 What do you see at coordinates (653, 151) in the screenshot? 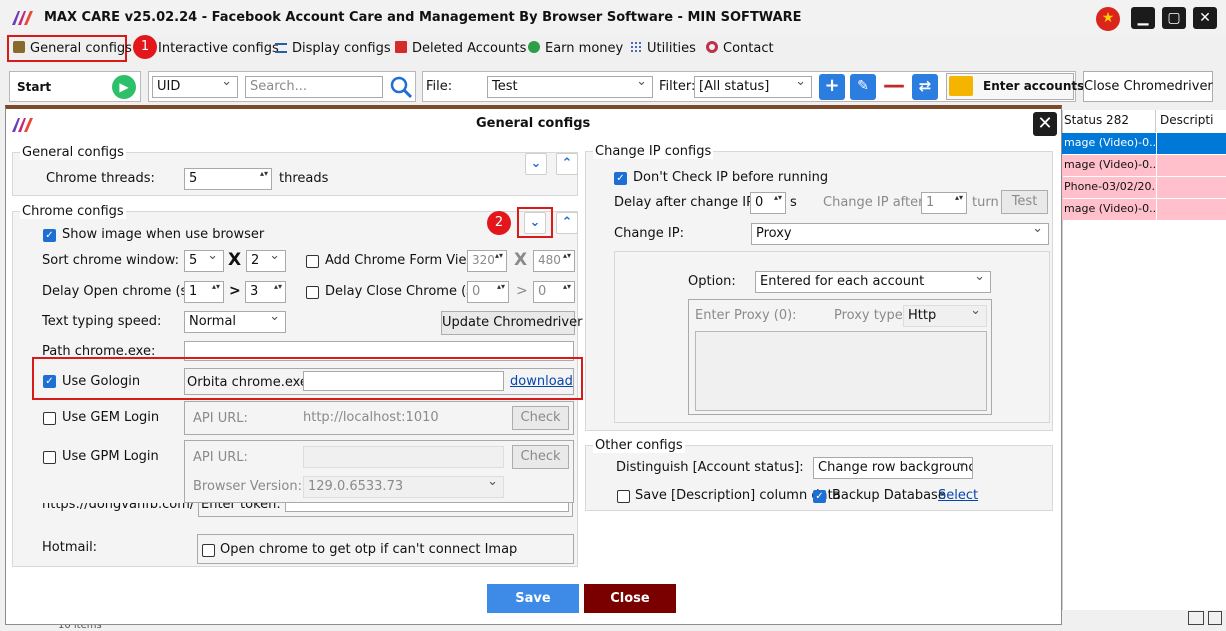
I see `change-ip-section-label: Change IP configs` at bounding box center [653, 151].